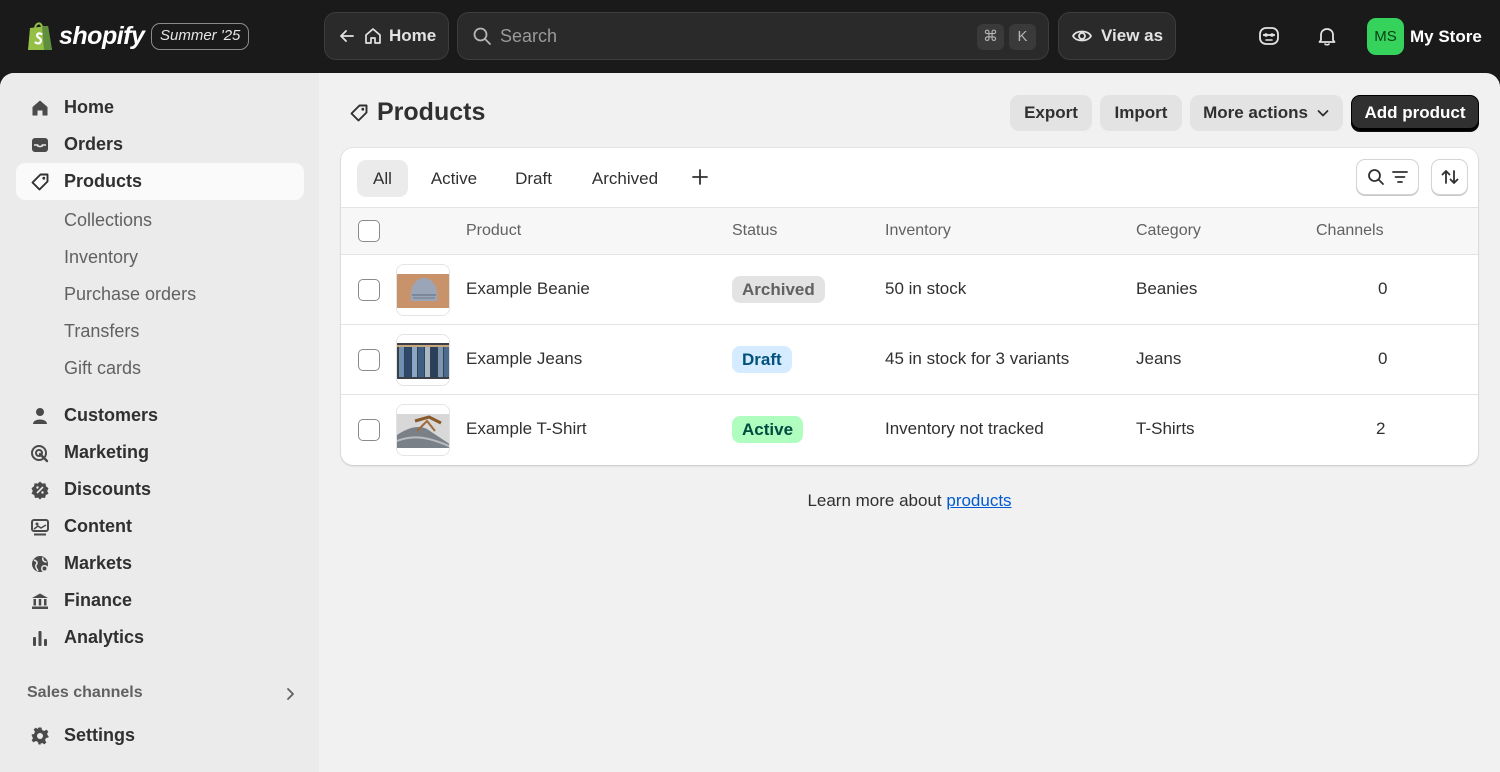 Image resolution: width=1500 pixels, height=772 pixels. What do you see at coordinates (200, 36) in the screenshot?
I see `edition-badge: Summer '25` at bounding box center [200, 36].